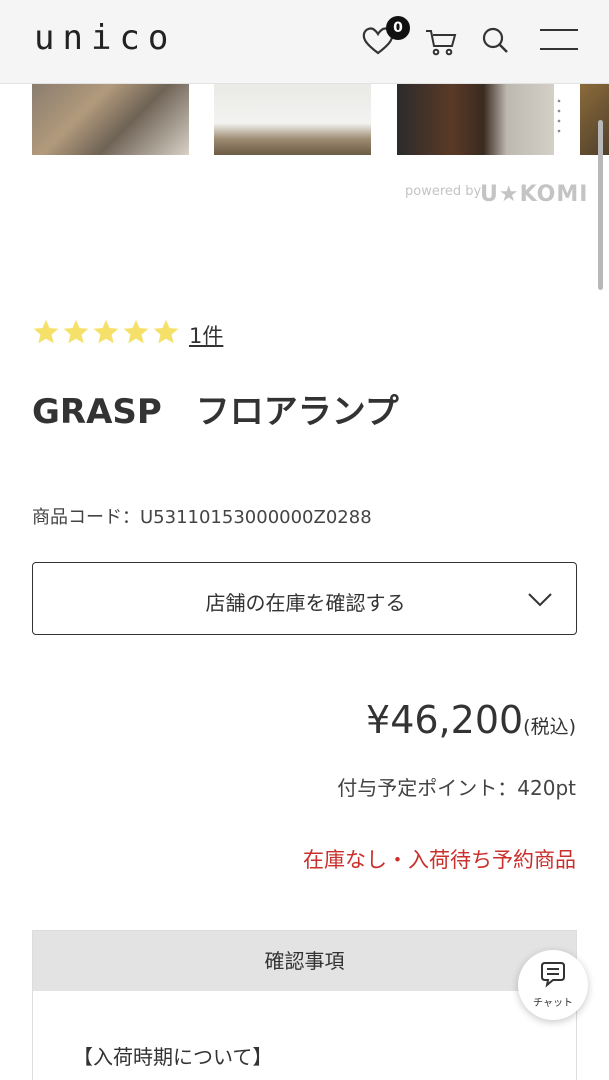 This screenshot has height=1080, width=609. I want to click on menu-icon, so click(556, 42).